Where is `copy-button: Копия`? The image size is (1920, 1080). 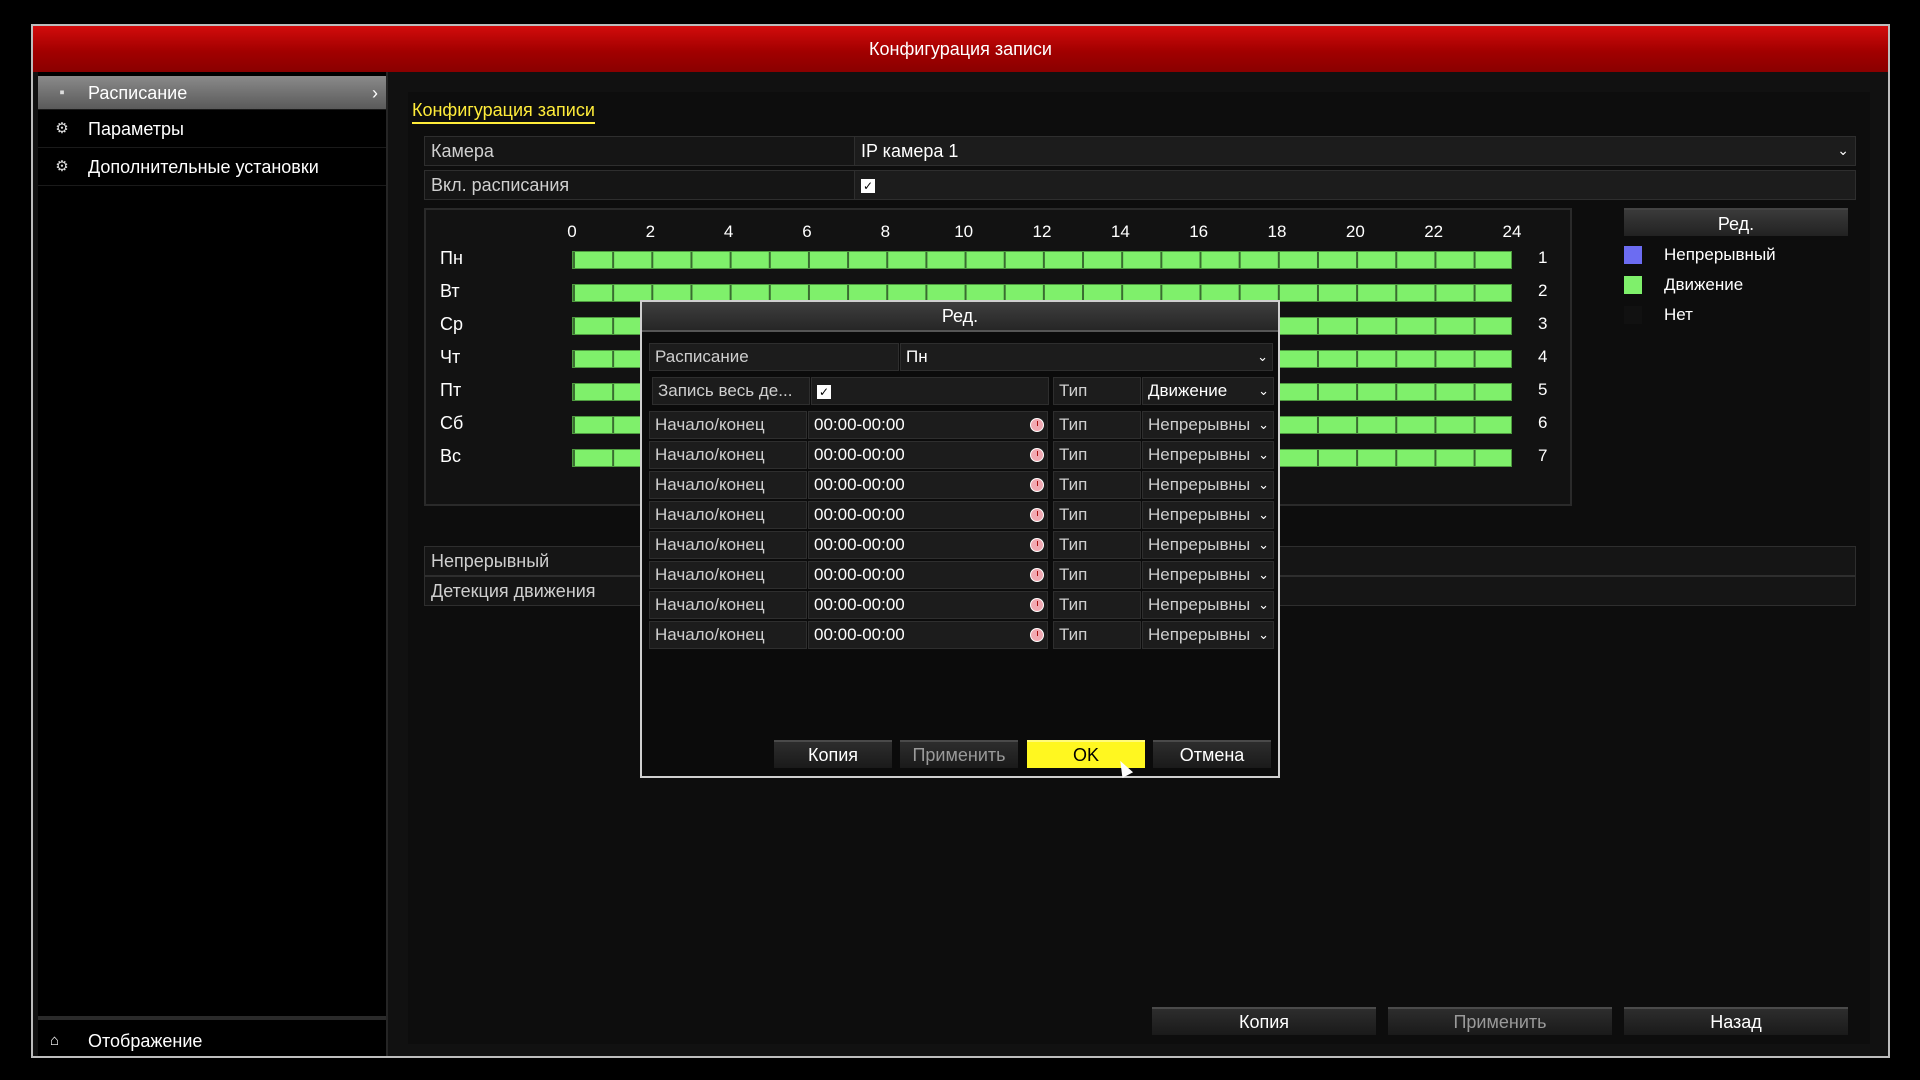
copy-button: Копия is located at coordinates (1264, 1021).